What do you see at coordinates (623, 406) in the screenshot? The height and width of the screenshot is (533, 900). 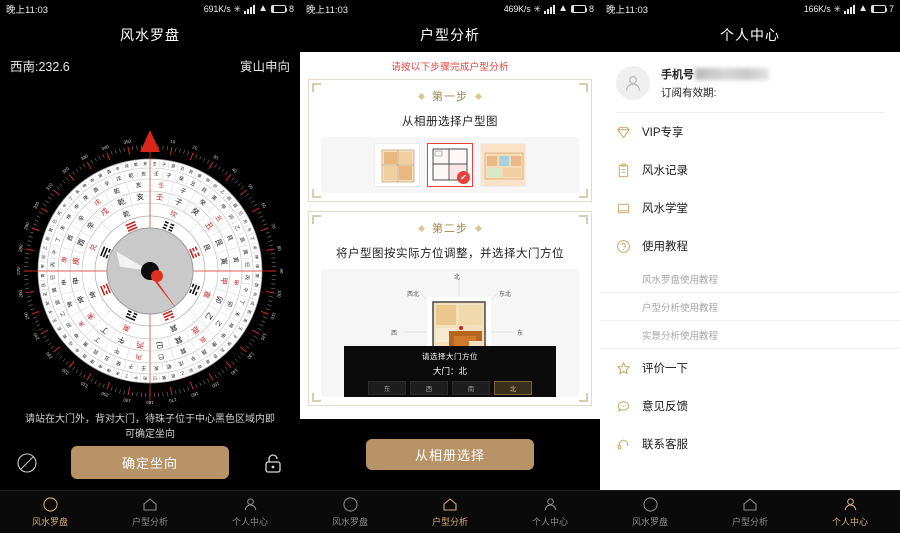 I see `chat-icon` at bounding box center [623, 406].